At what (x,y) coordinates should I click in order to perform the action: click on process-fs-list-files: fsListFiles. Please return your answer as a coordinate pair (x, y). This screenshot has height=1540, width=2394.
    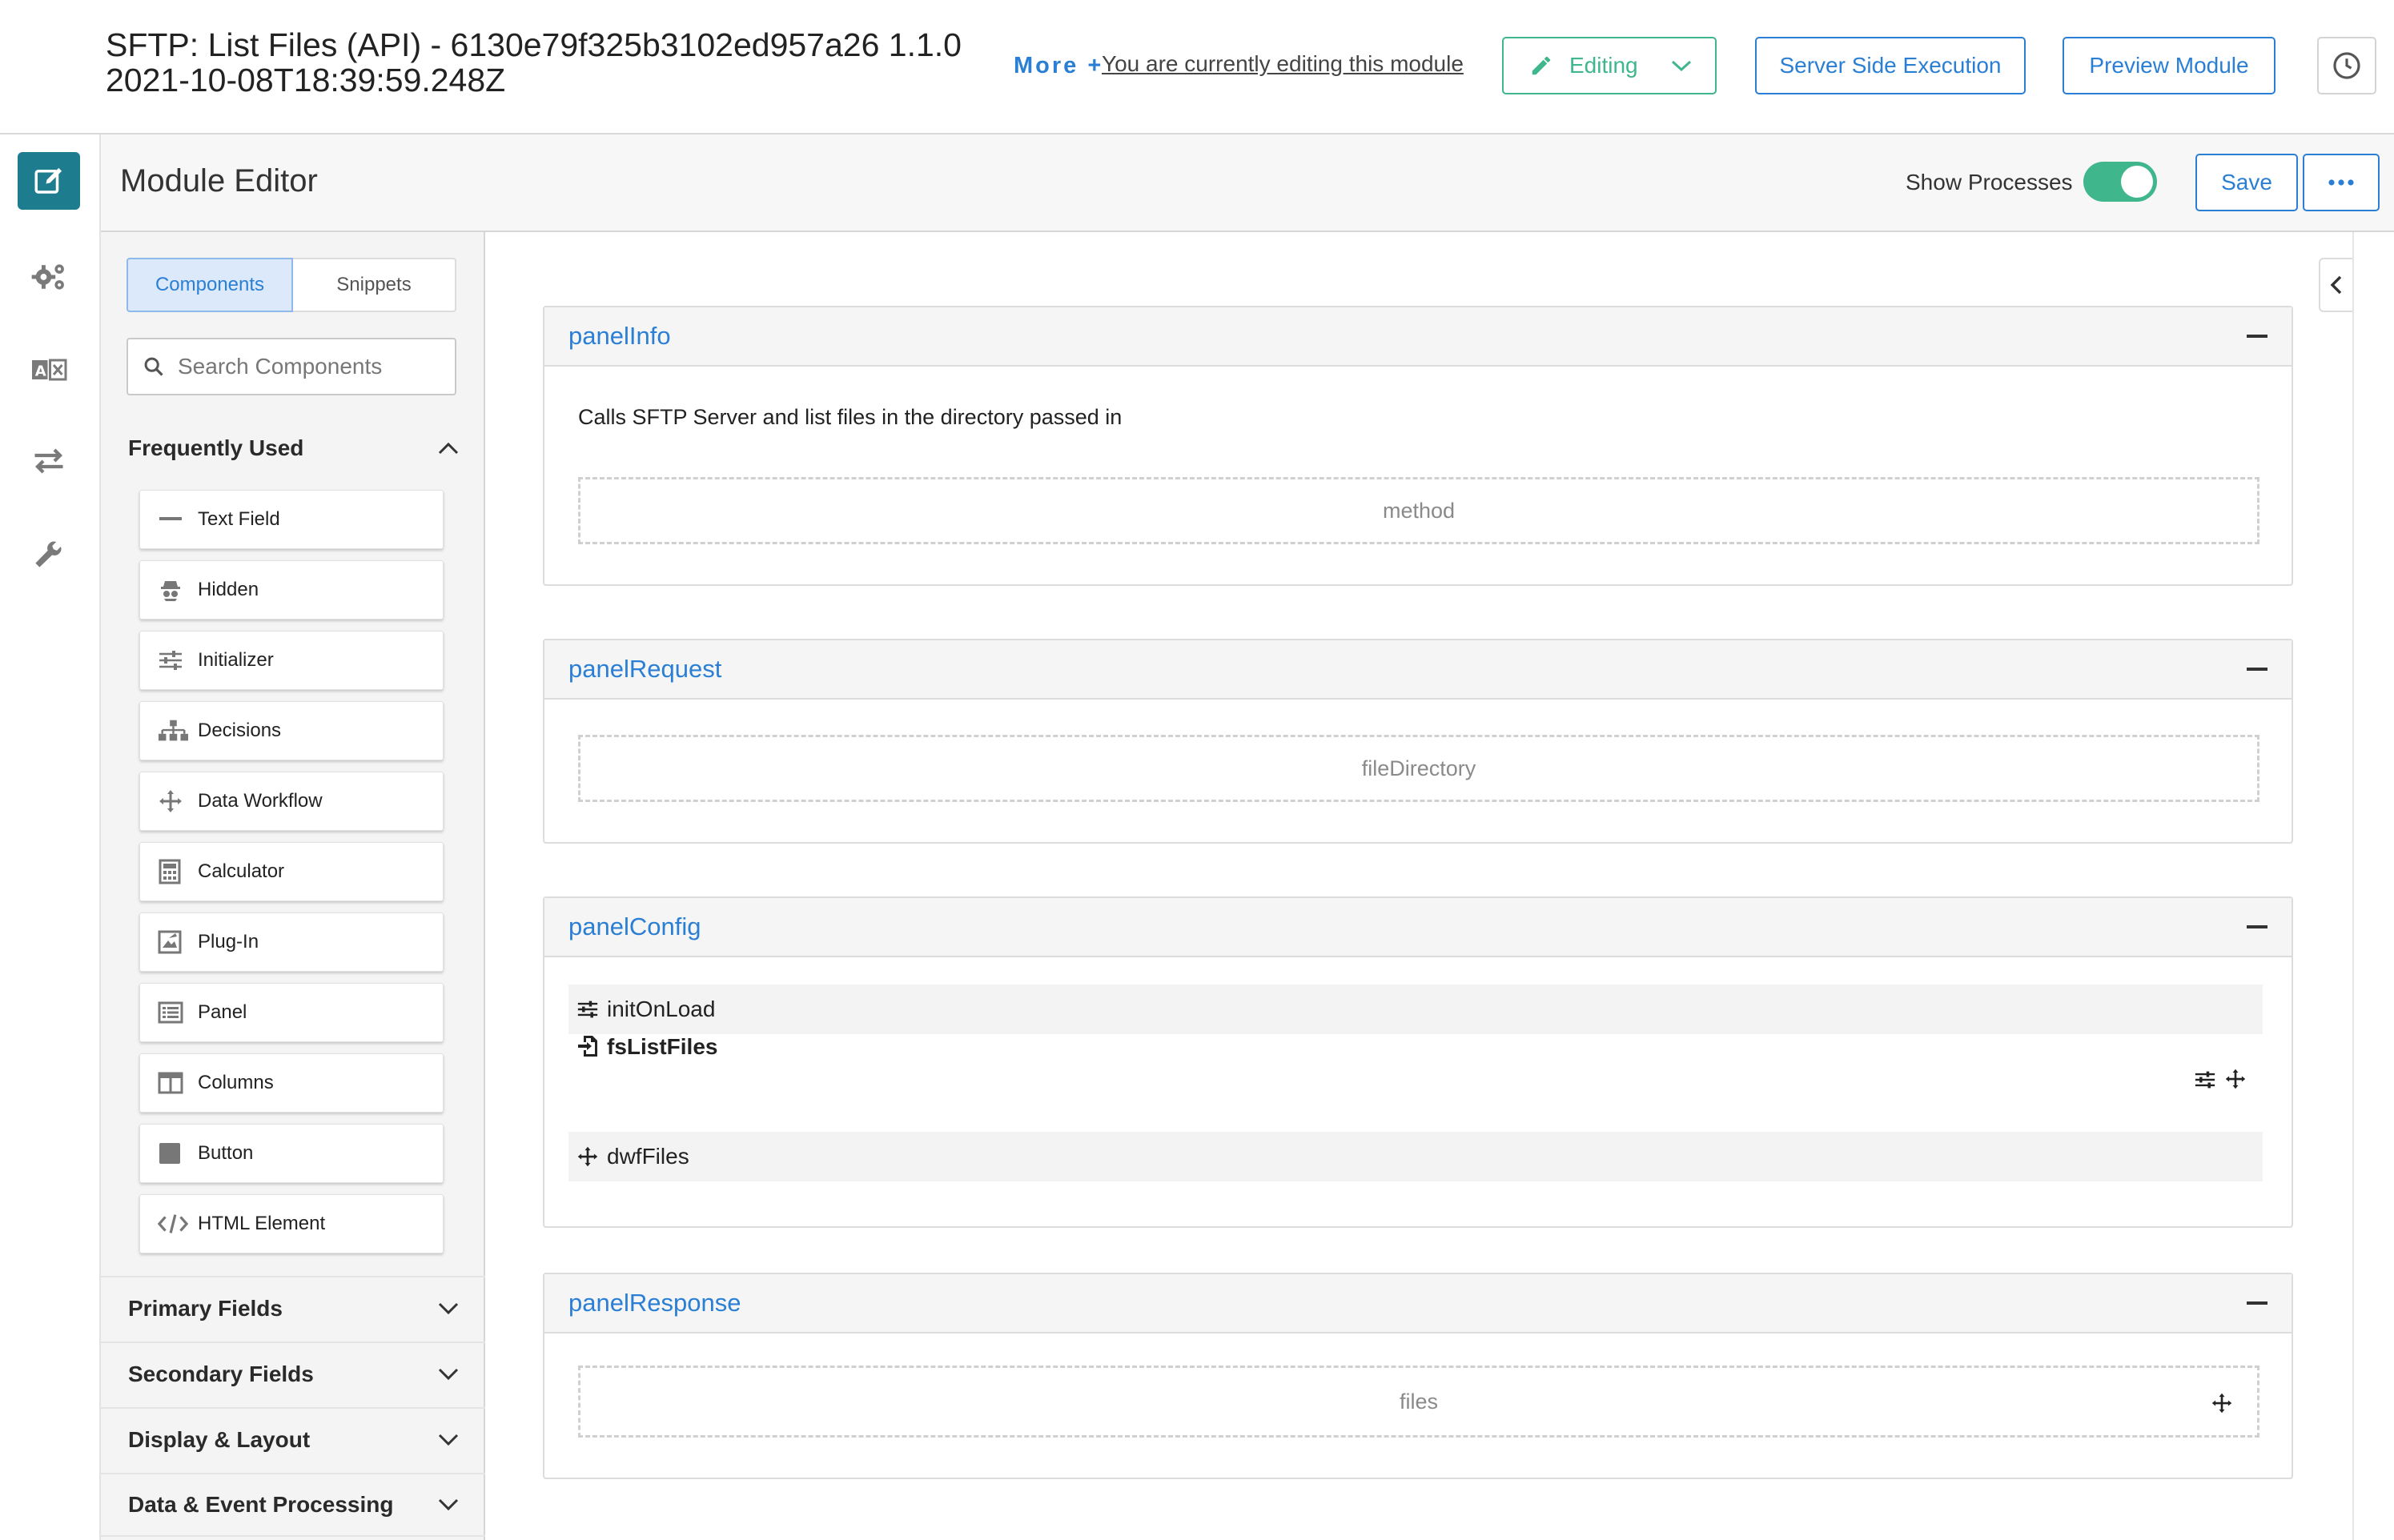
    Looking at the image, I should click on (1415, 1078).